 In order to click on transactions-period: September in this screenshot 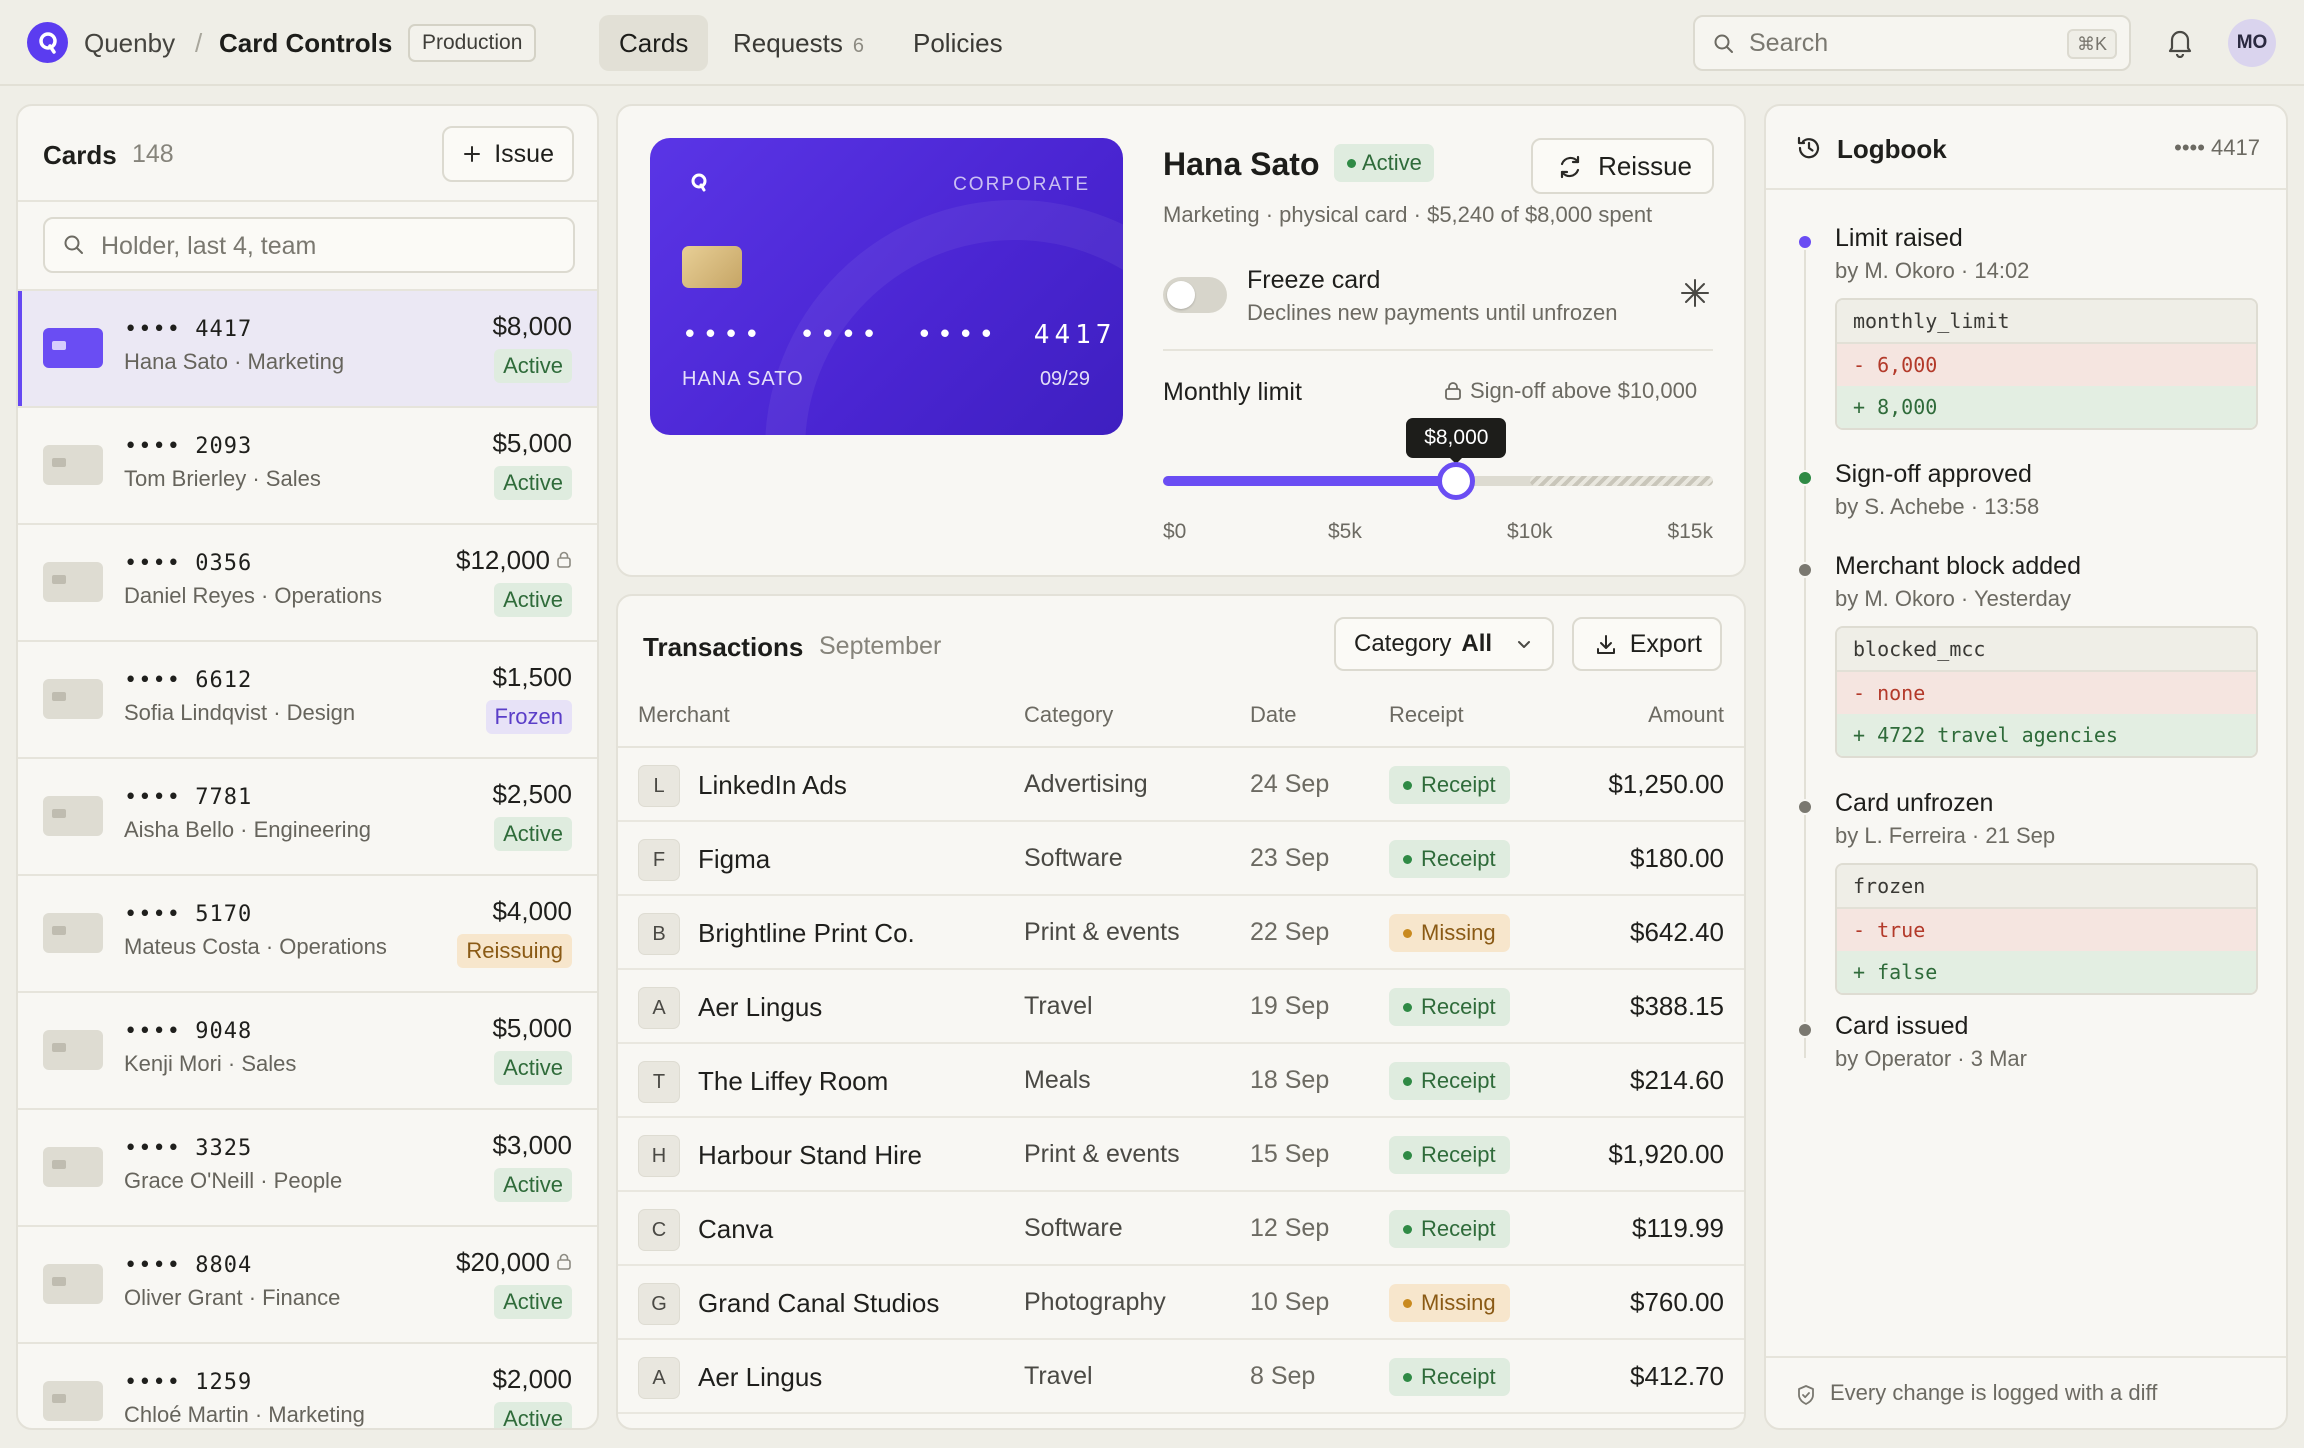, I will do `click(880, 646)`.